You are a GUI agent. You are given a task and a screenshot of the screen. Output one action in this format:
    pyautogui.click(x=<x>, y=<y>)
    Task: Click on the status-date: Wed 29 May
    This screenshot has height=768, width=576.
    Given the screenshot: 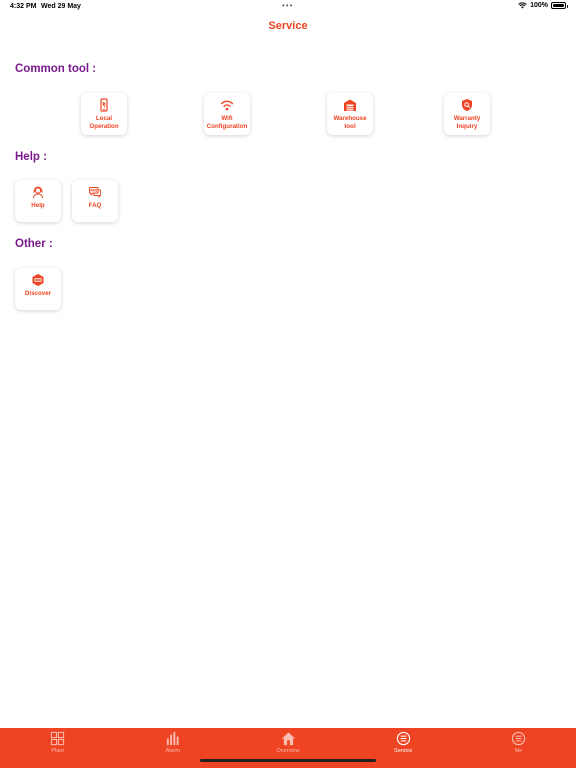 What is the action you would take?
    pyautogui.click(x=61, y=6)
    